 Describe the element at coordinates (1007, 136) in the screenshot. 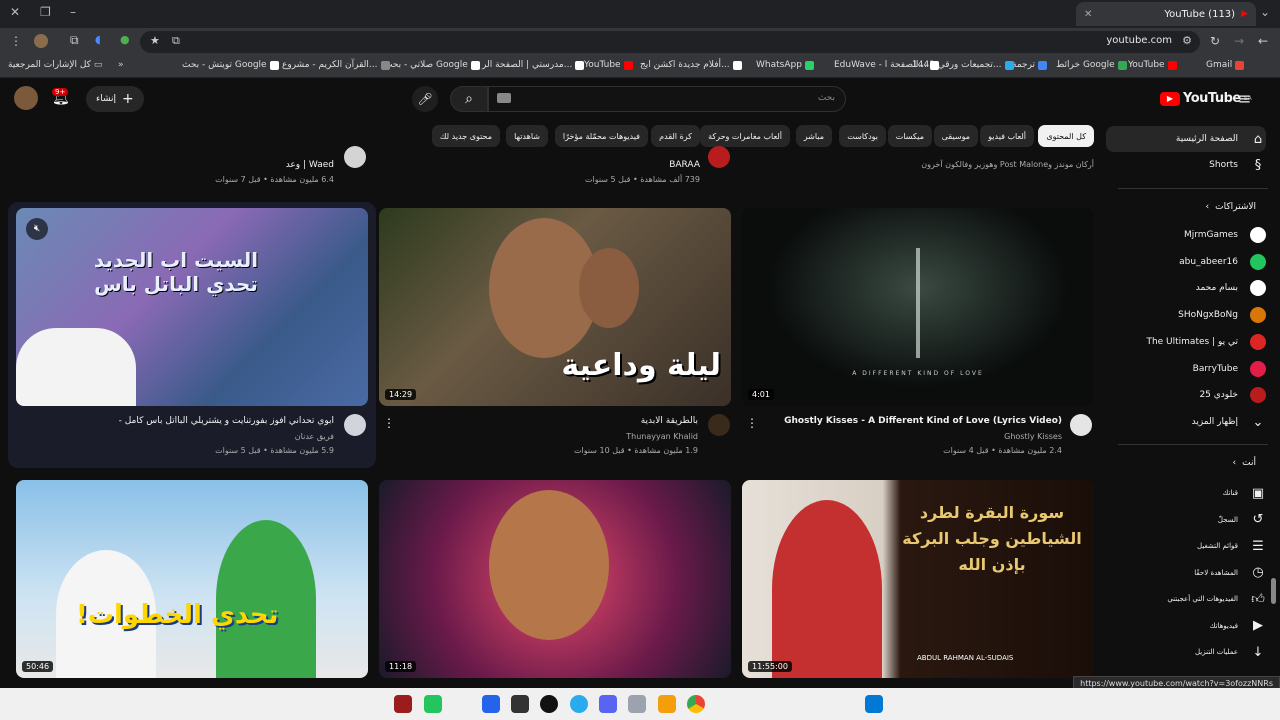

I see `chip-filter: ألعاب فيديو` at that location.